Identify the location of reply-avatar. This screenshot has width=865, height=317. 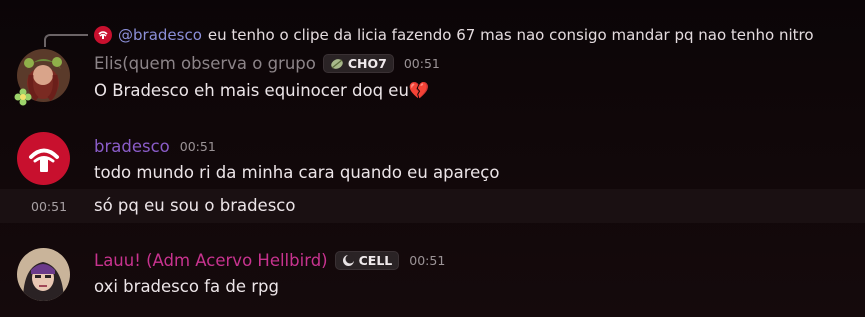
(103, 35).